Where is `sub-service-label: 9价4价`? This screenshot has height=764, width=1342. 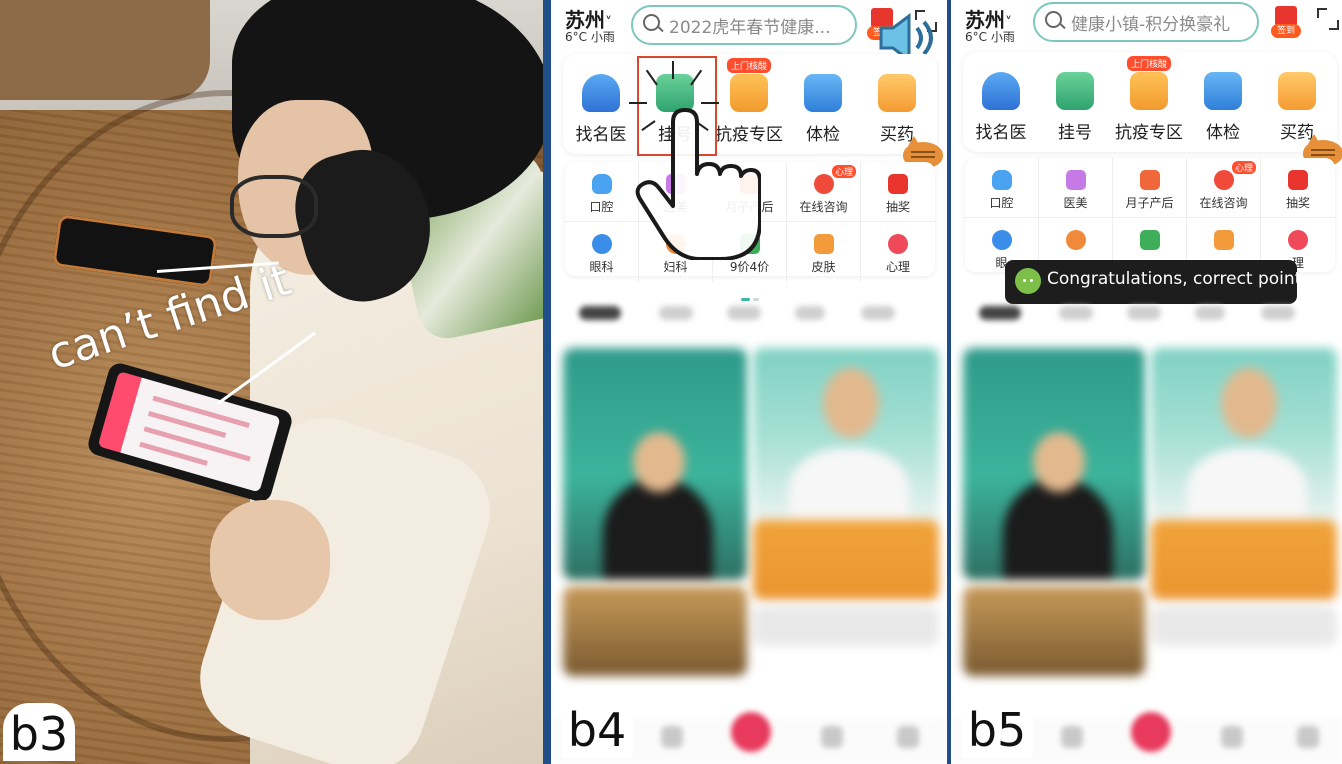 sub-service-label: 9价4价 is located at coordinates (749, 267).